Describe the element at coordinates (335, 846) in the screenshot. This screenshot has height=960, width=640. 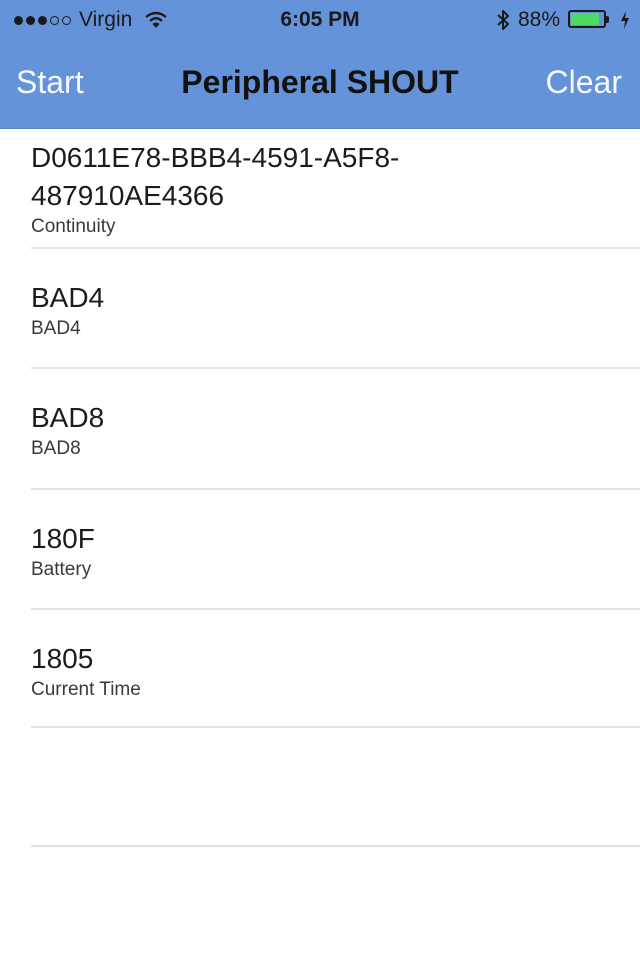
I see `empty-row-separator` at that location.